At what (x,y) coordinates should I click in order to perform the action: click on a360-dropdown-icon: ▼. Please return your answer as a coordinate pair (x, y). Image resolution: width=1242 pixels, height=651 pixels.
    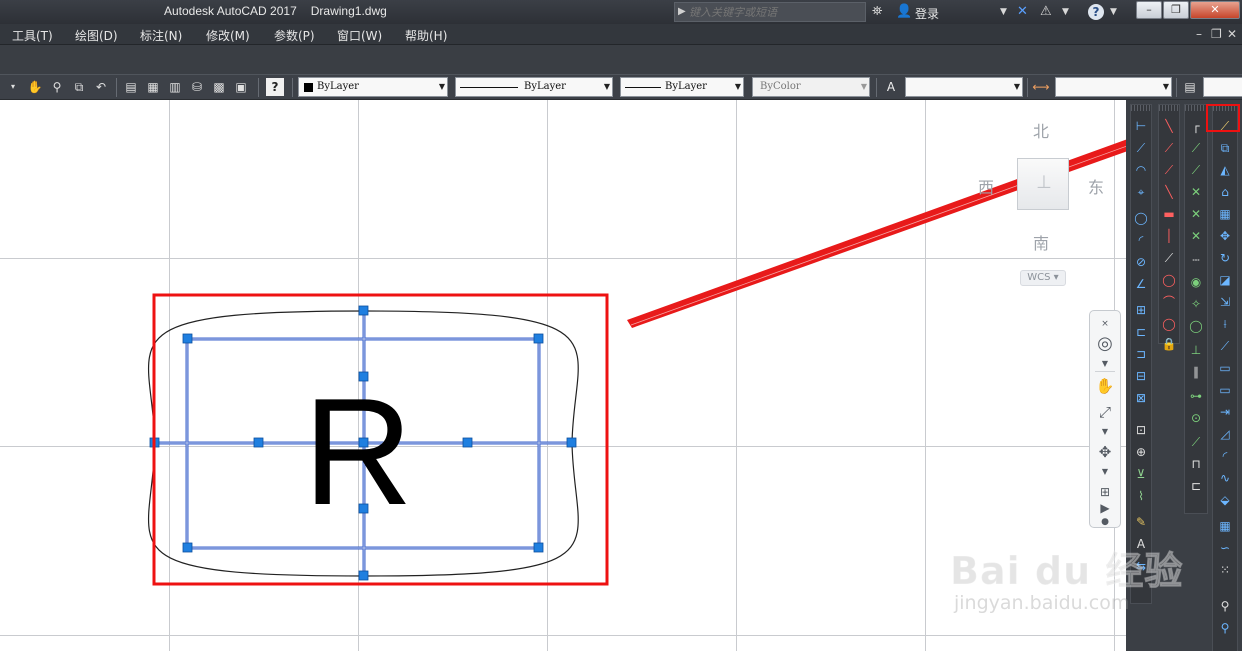
    Looking at the image, I should click on (1065, 12).